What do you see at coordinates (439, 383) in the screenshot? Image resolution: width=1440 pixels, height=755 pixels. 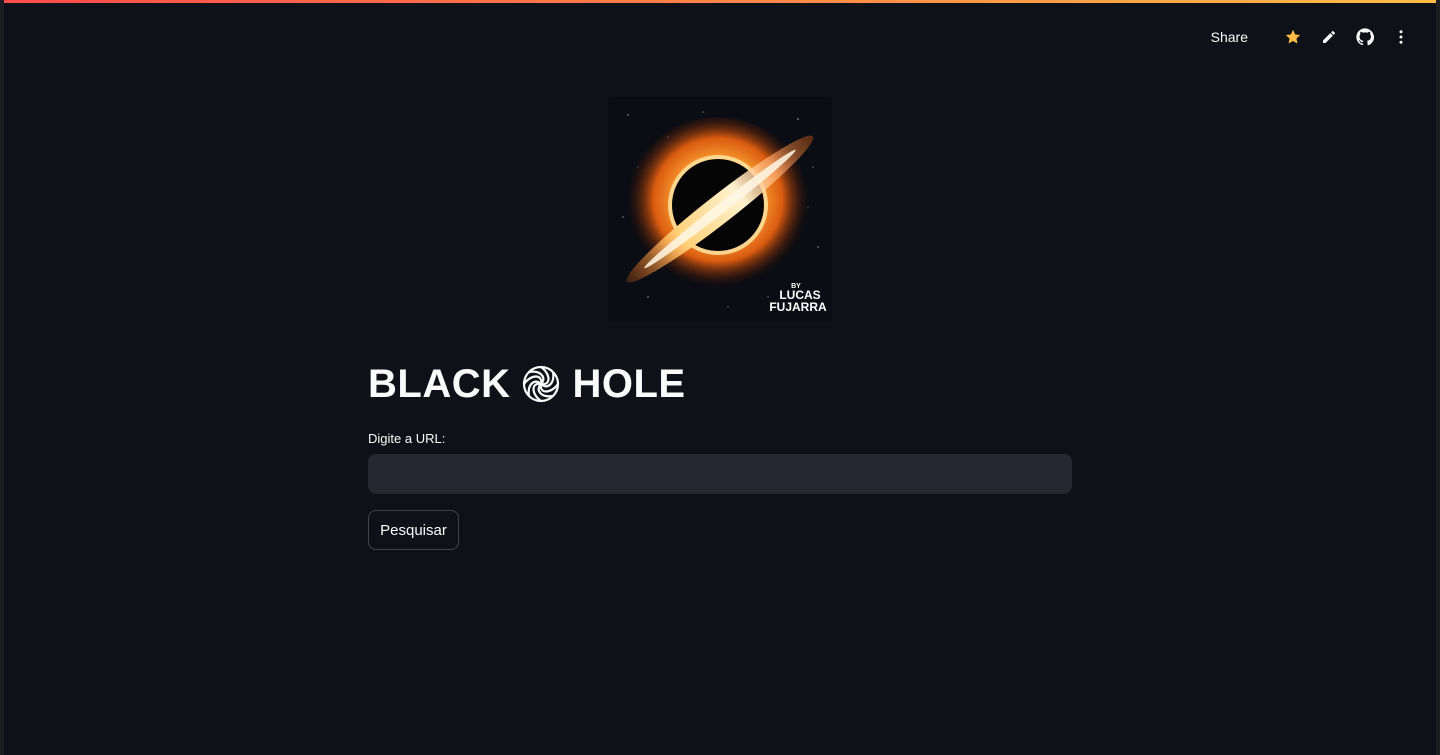 I see `page-title-left: BLACK` at bounding box center [439, 383].